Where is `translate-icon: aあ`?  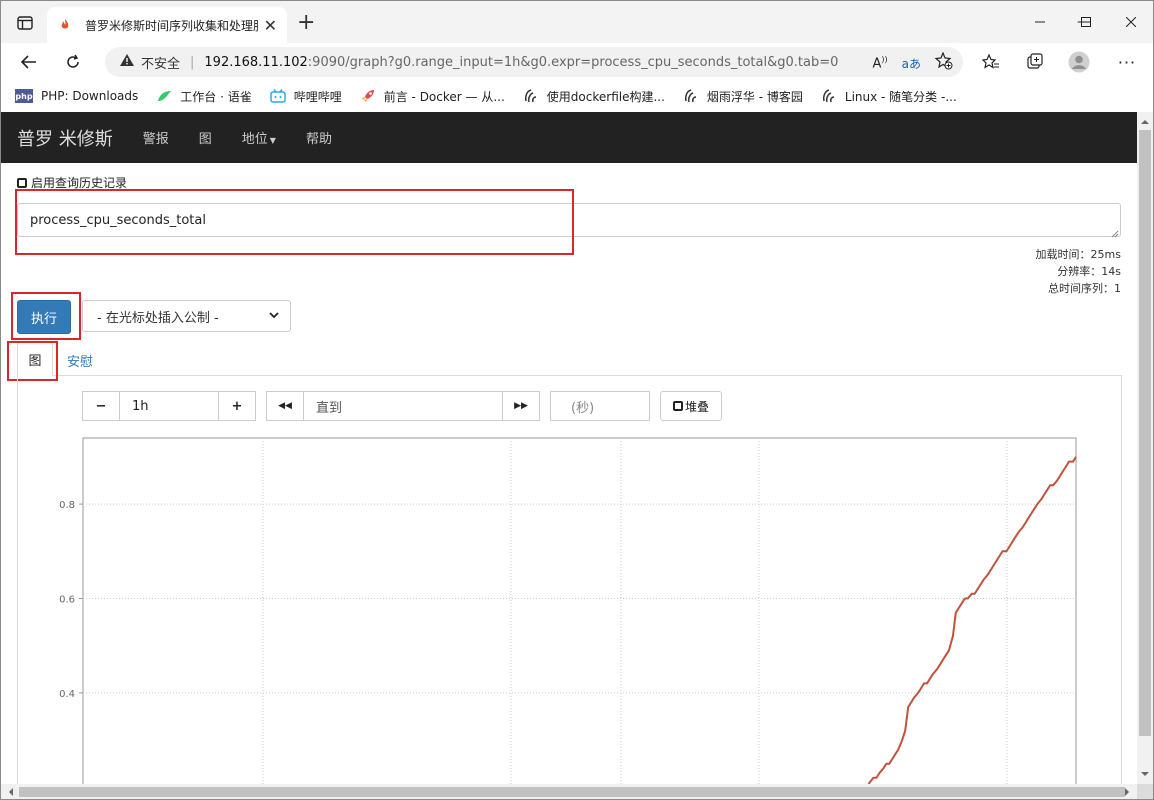
translate-icon: aあ is located at coordinates (911, 63).